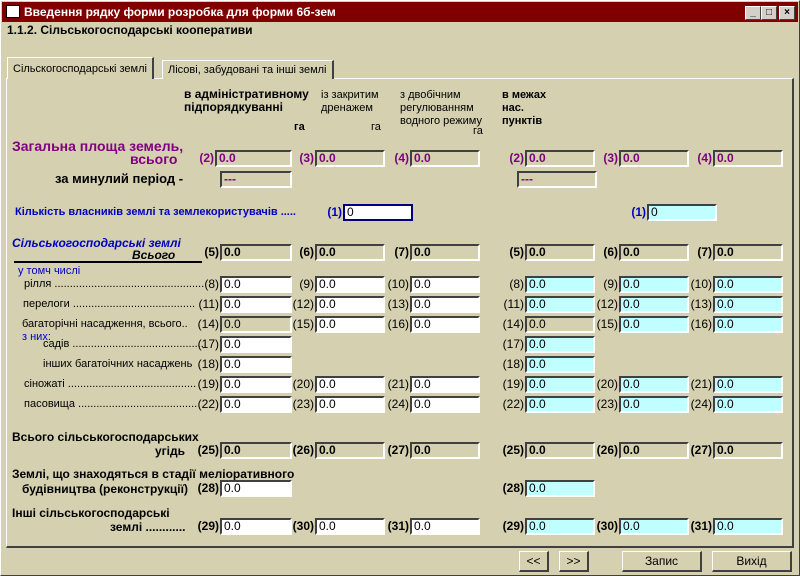 The height and width of the screenshot is (576, 800). Describe the element at coordinates (560, 384) in the screenshot. I see `field-r19d: 0.0` at that location.